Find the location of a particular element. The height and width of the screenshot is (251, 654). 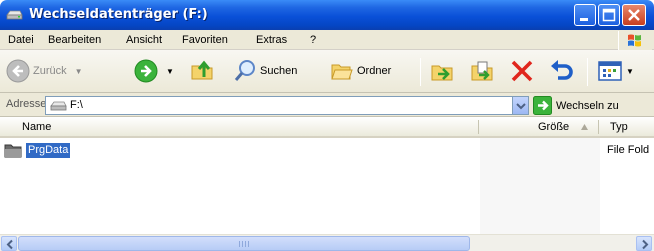

delete-button is located at coordinates (522, 71).